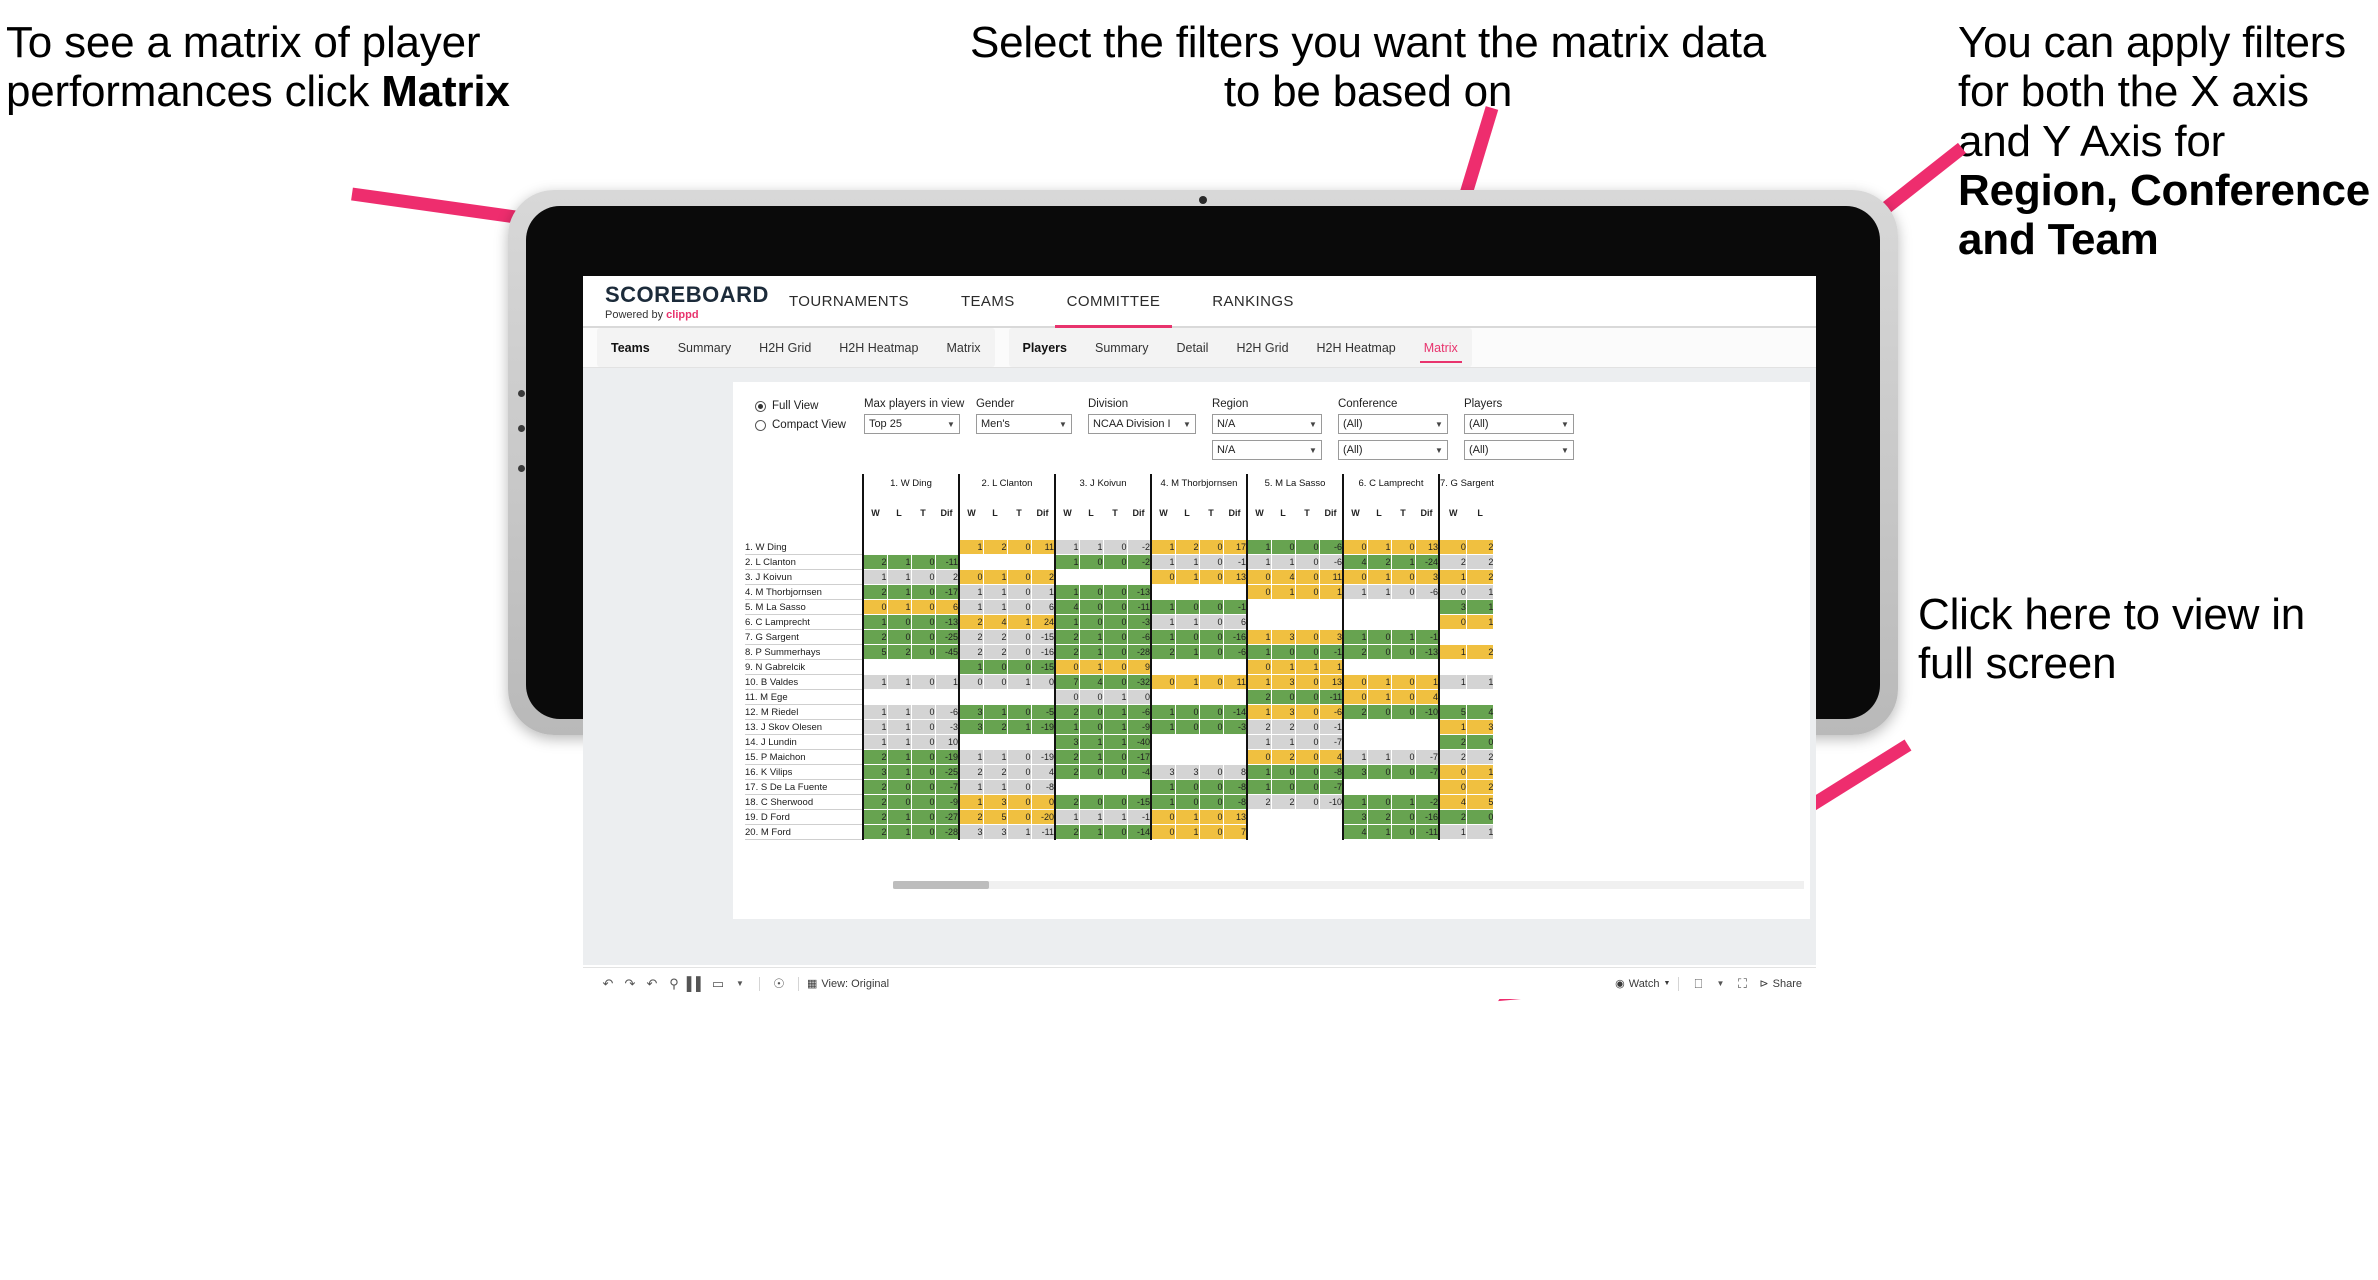 Image resolution: width=2378 pixels, height=1280 pixels. Describe the element at coordinates (947, 772) in the screenshot. I see `matrix-cell: -25` at that location.